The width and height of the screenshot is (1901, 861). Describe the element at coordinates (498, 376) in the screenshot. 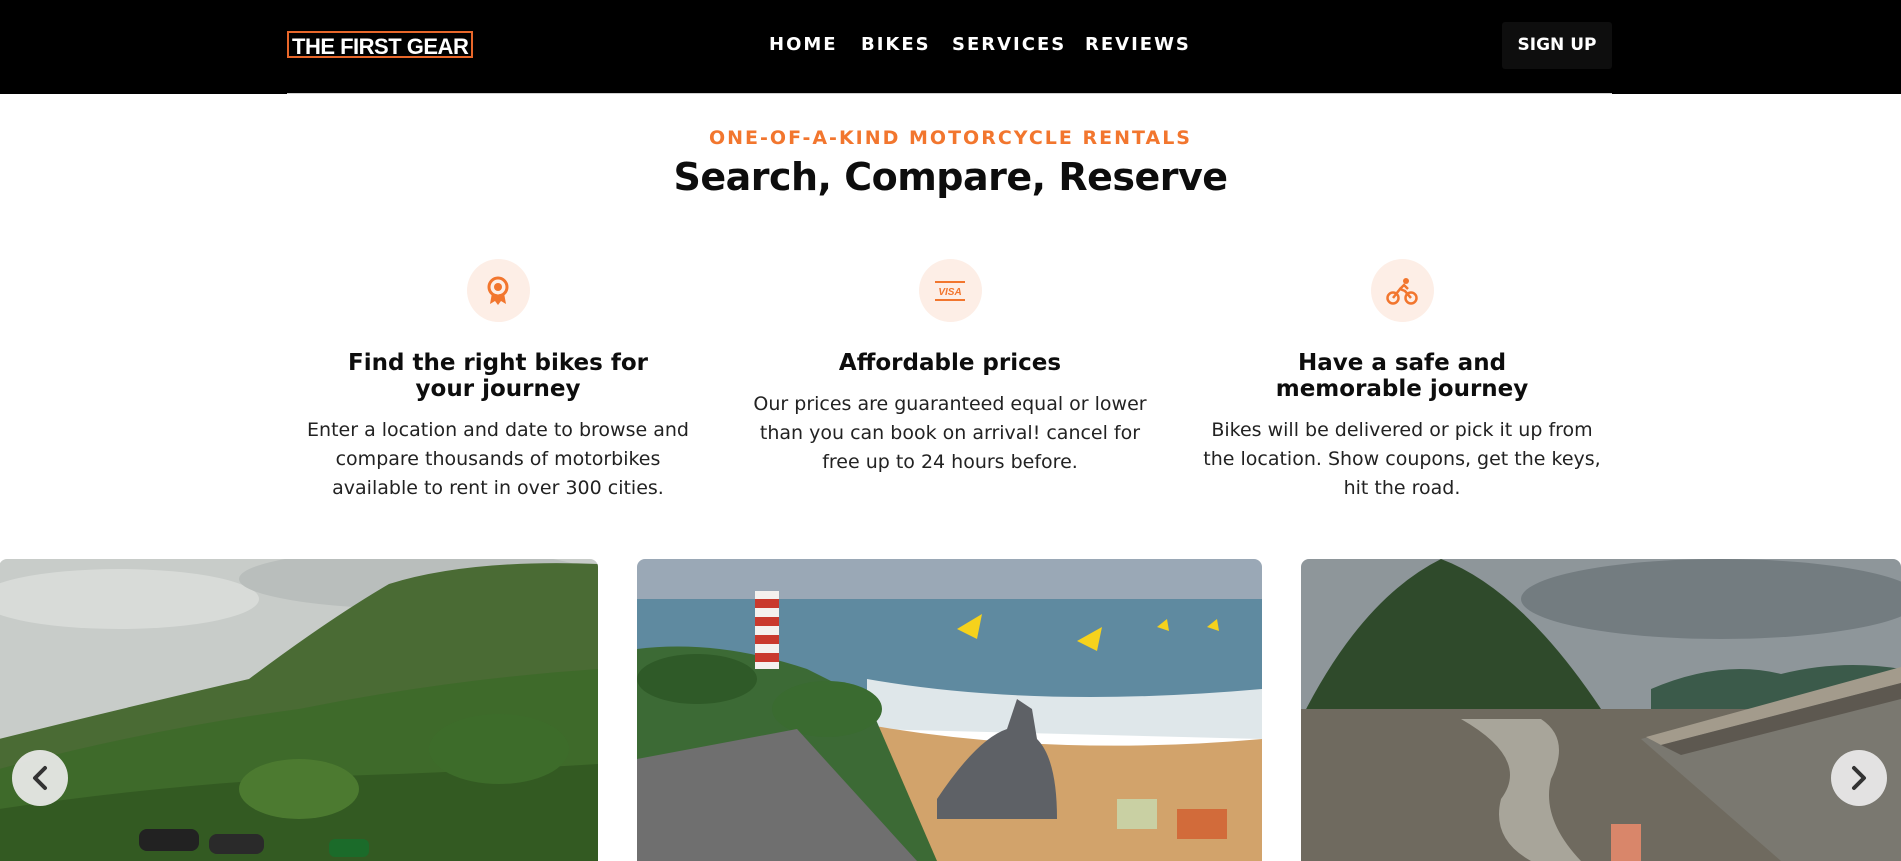

I see `feature-title: Find the right bikes for your journey` at that location.